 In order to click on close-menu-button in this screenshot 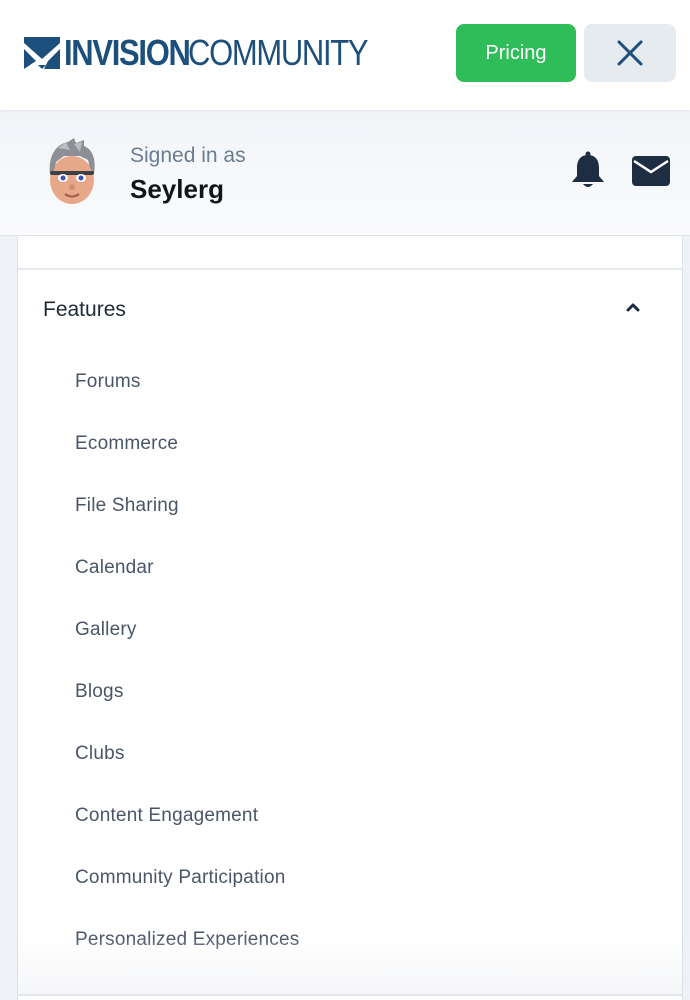, I will do `click(630, 53)`.